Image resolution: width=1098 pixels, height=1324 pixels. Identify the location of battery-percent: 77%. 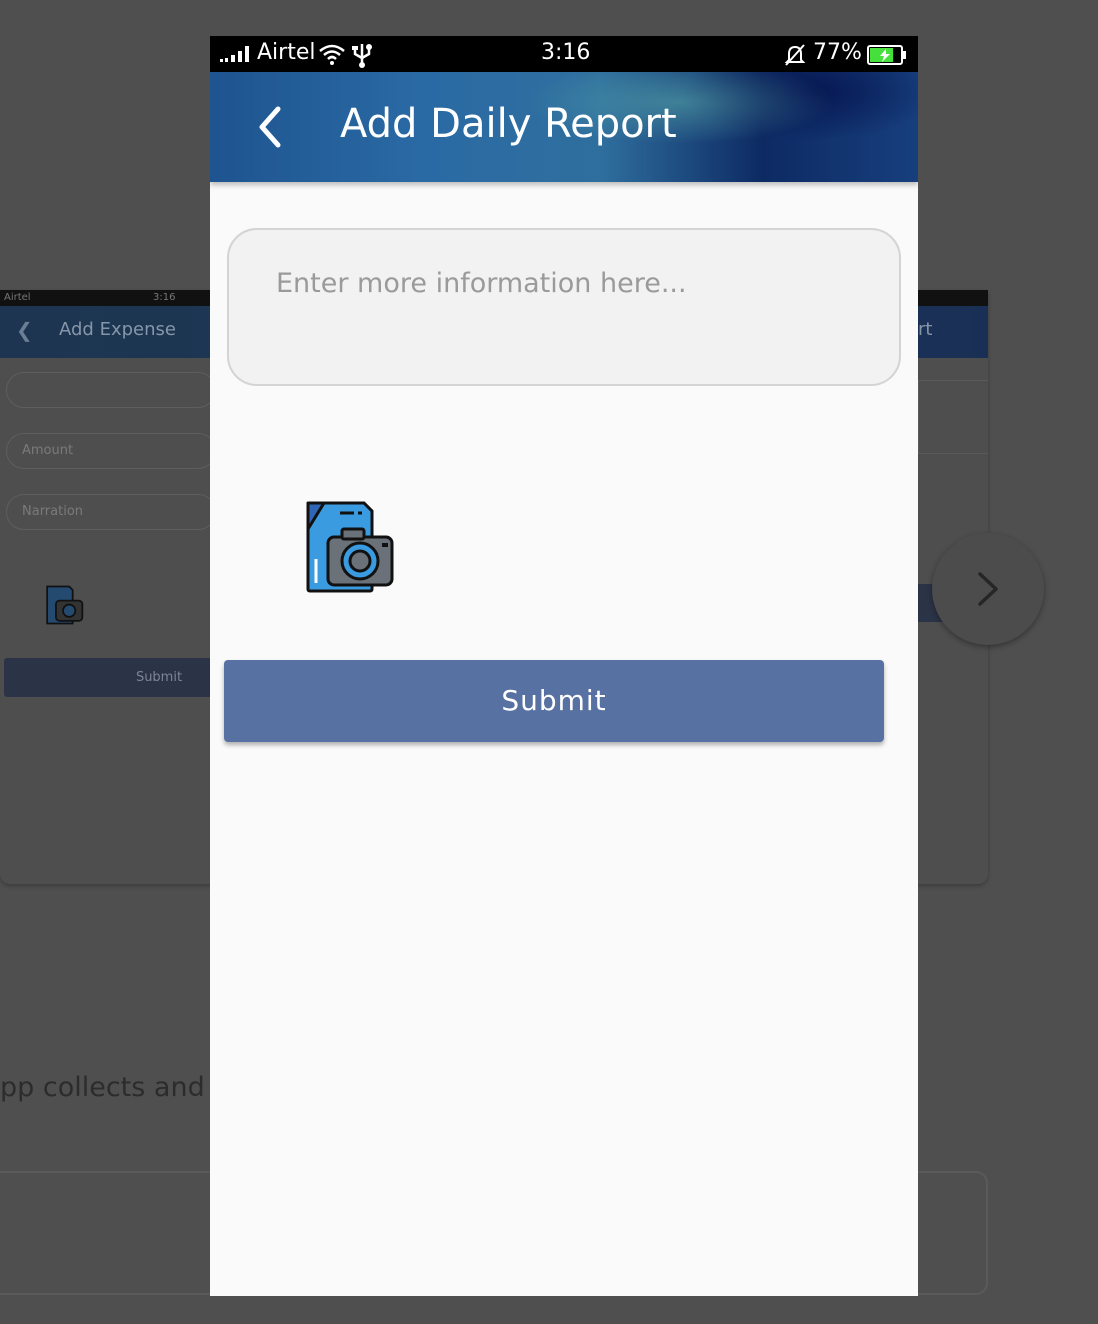
(837, 52).